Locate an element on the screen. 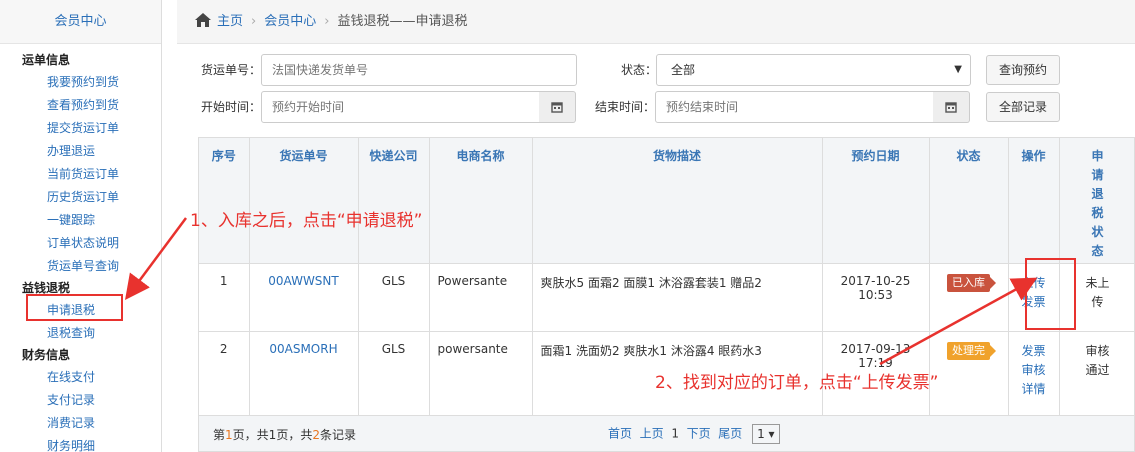 The height and width of the screenshot is (452, 1135). status-label: 状态： is located at coordinates (639, 70).